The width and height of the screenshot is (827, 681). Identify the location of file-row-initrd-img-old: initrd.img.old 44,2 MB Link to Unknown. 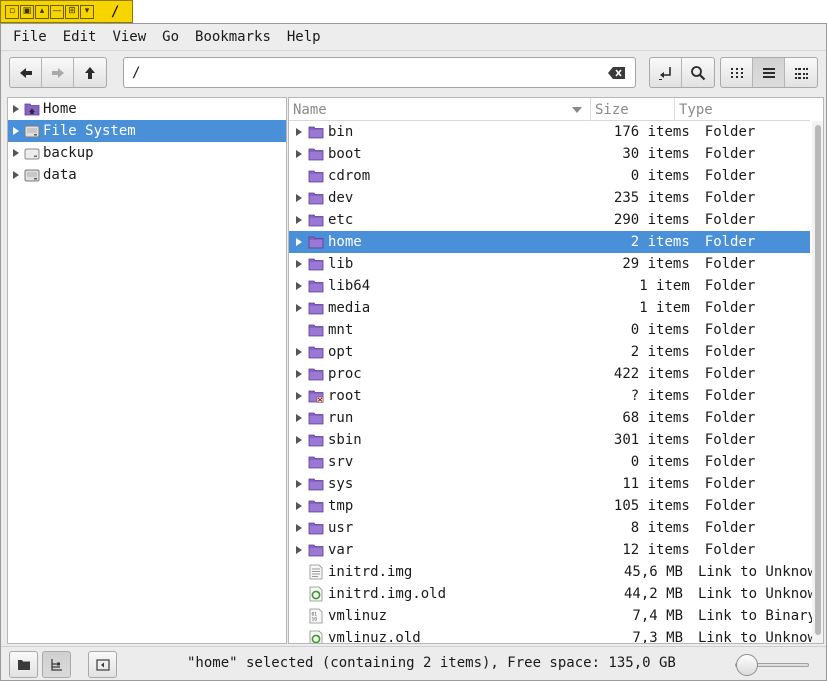
(556, 594).